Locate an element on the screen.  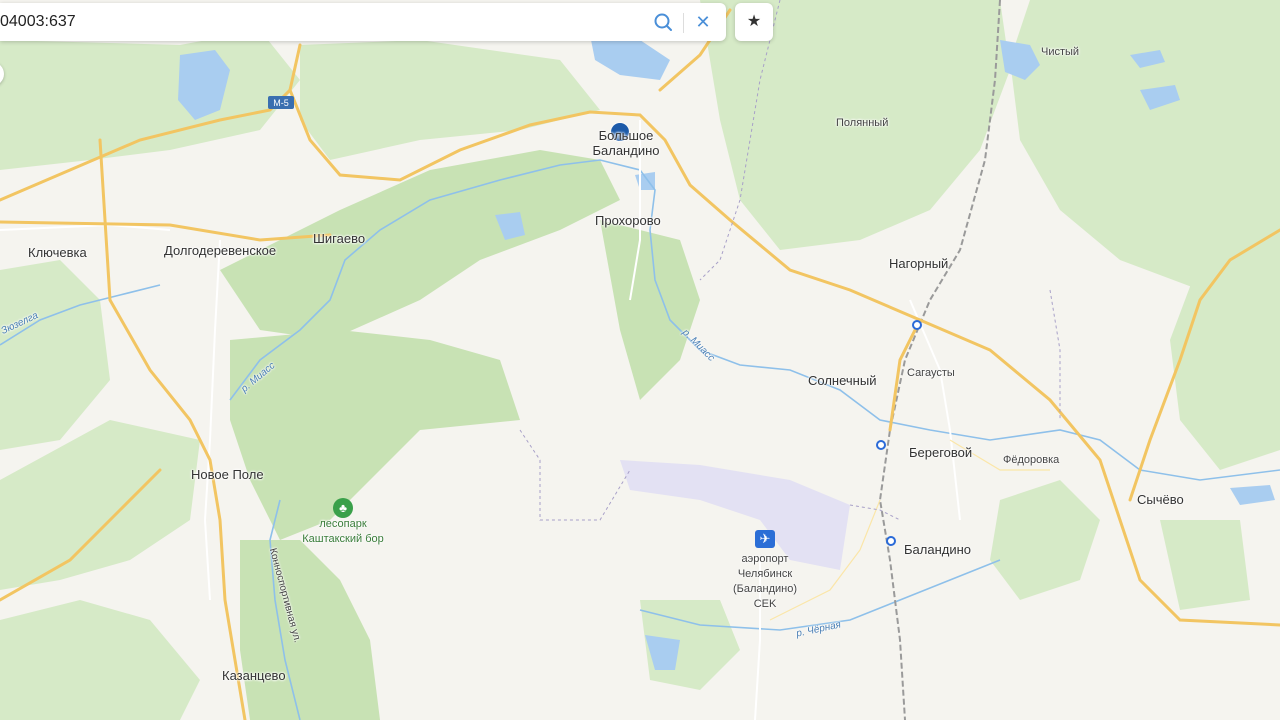
place-beregovoi: Береговой is located at coordinates (940, 452).